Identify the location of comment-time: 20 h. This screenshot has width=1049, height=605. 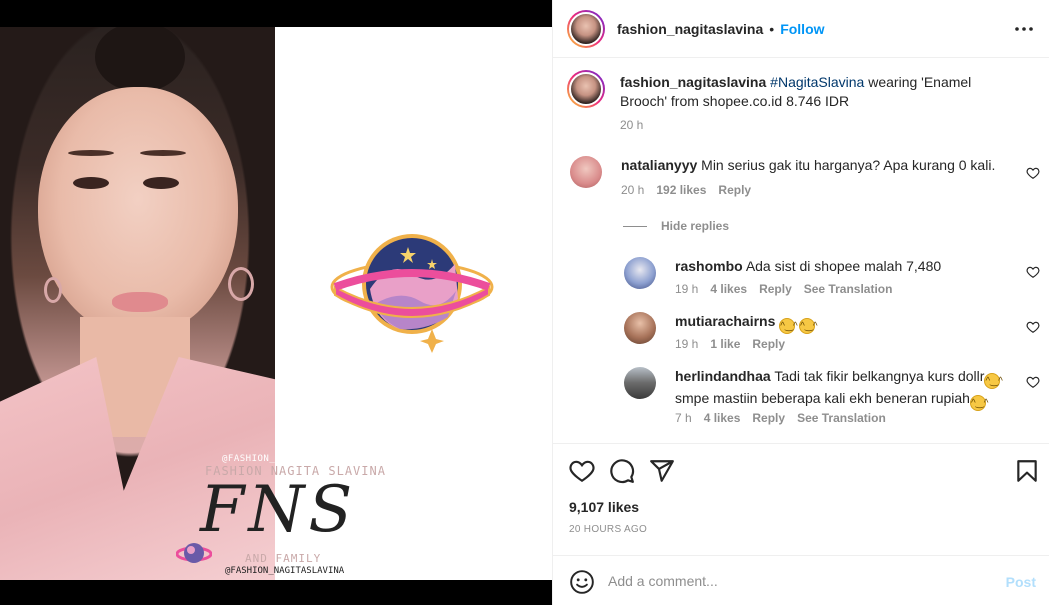
(633, 190).